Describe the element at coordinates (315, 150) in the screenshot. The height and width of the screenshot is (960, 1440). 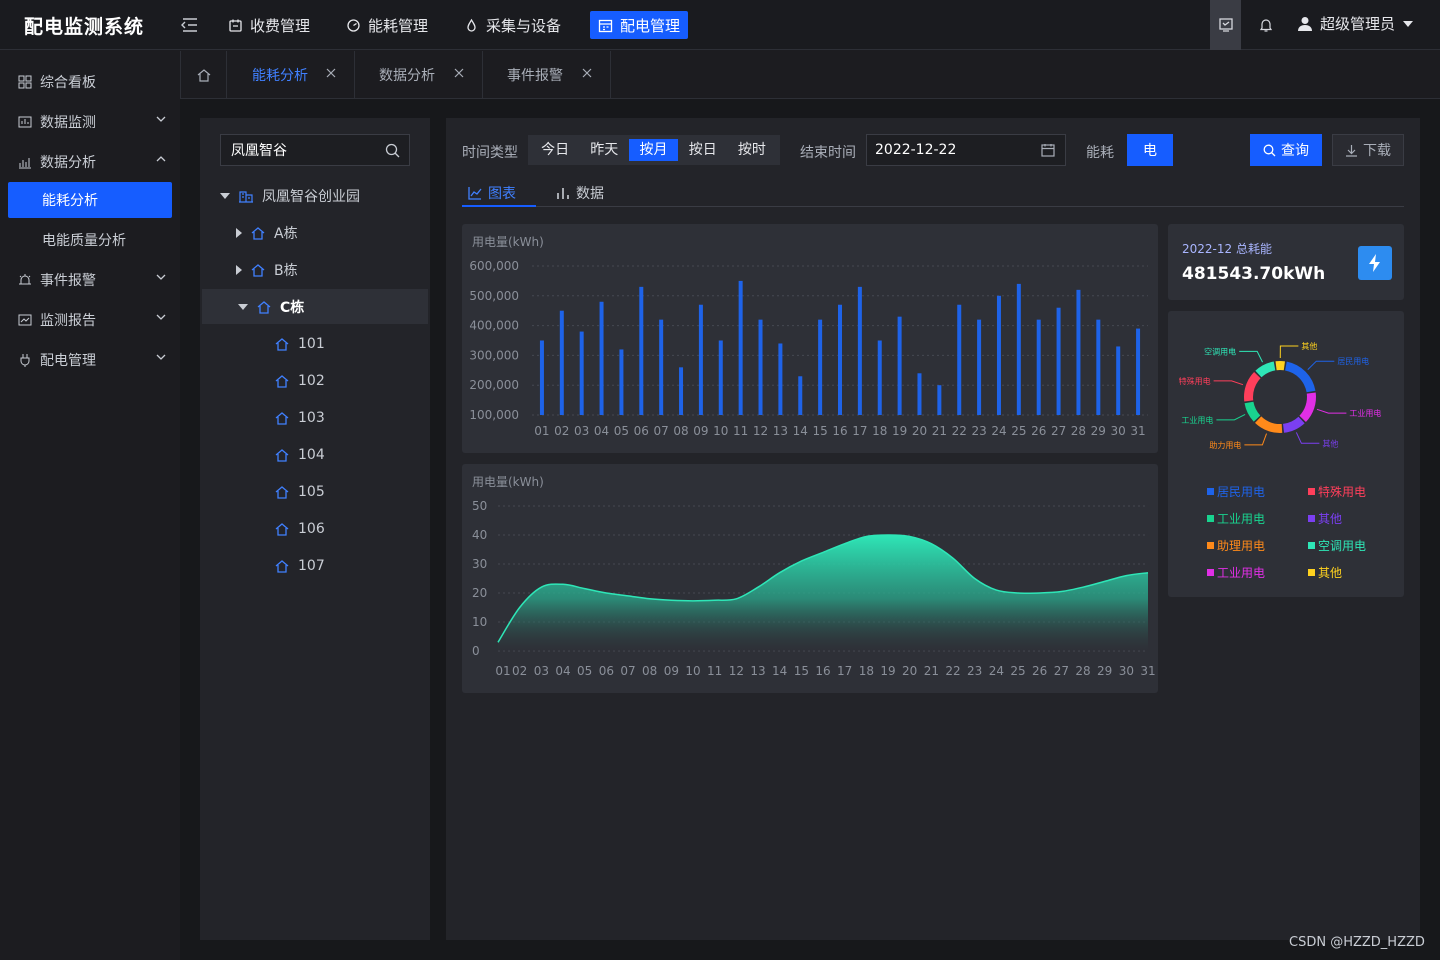
I see `tree-search-input: 凤凰智谷` at that location.